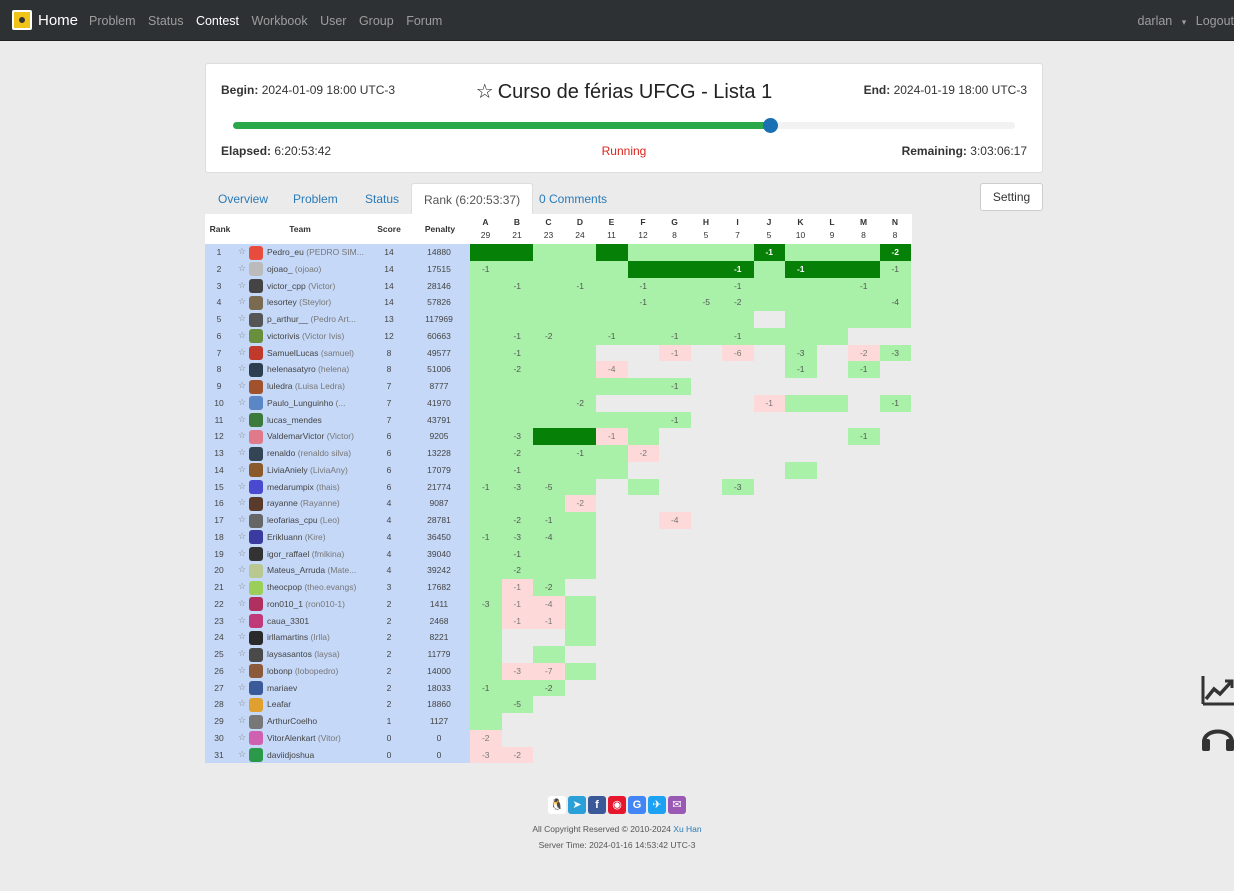 The image size is (1234, 891). I want to click on problem-cell-b: -3, so click(517, 537).